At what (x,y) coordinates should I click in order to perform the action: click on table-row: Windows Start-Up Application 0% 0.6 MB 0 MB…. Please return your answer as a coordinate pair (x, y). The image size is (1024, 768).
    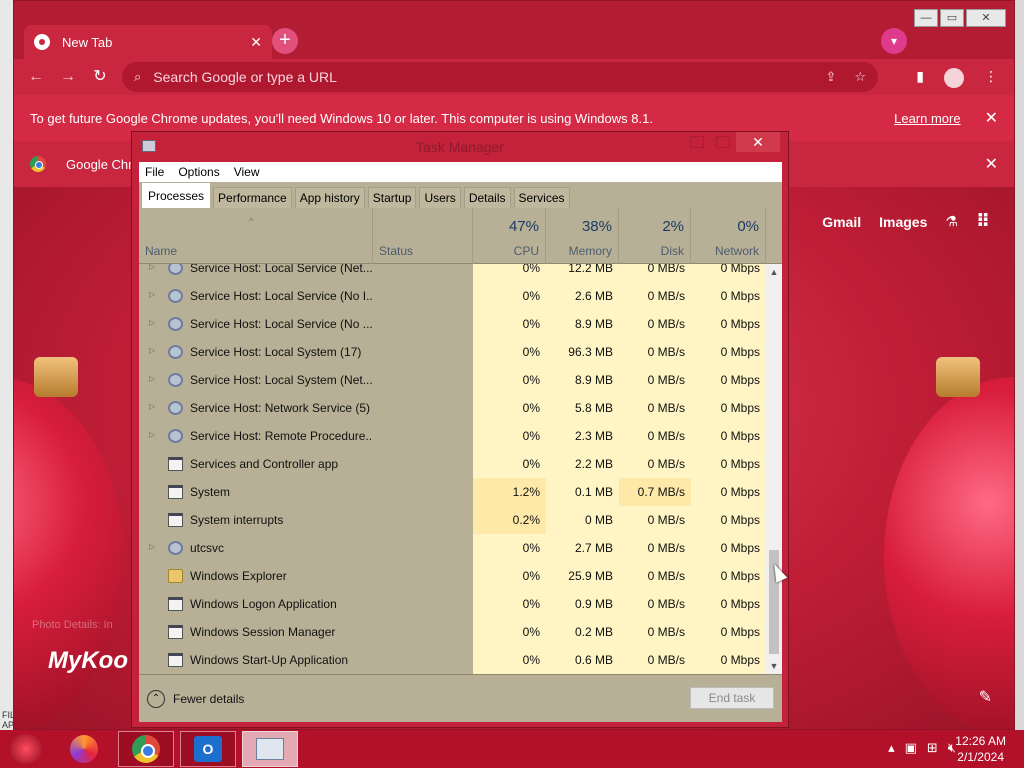
    Looking at the image, I should click on (452, 660).